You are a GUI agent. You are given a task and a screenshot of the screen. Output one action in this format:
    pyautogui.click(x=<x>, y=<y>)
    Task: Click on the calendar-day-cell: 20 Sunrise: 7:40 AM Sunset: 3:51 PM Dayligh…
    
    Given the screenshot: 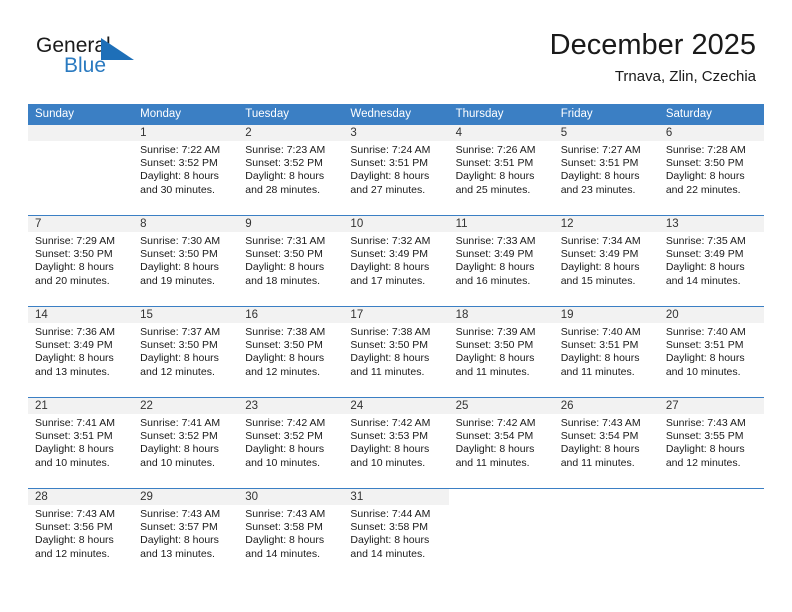 What is the action you would take?
    pyautogui.click(x=711, y=352)
    